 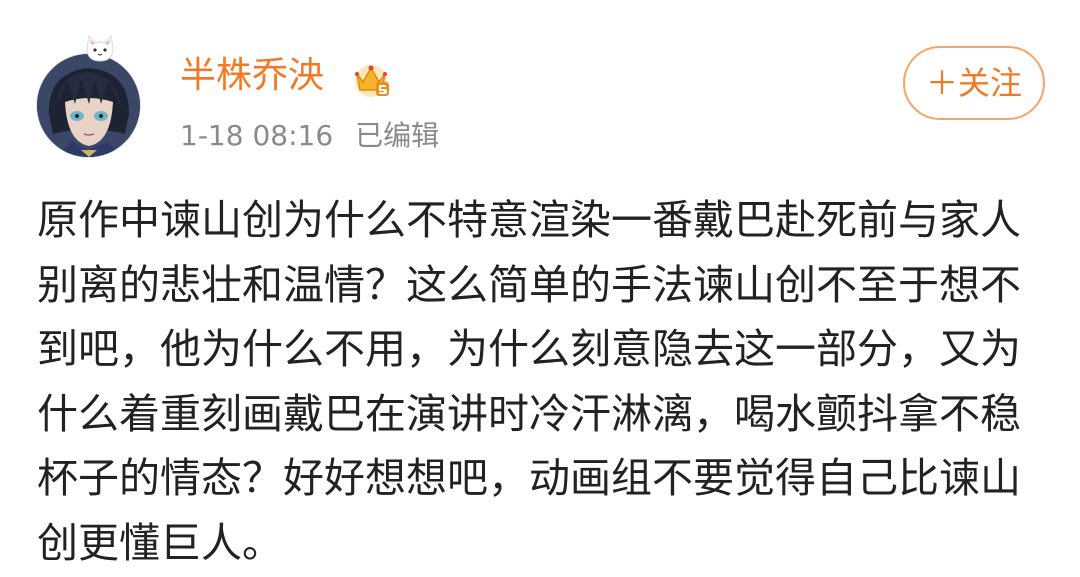 I want to click on crown-vip-icon, so click(x=371, y=79).